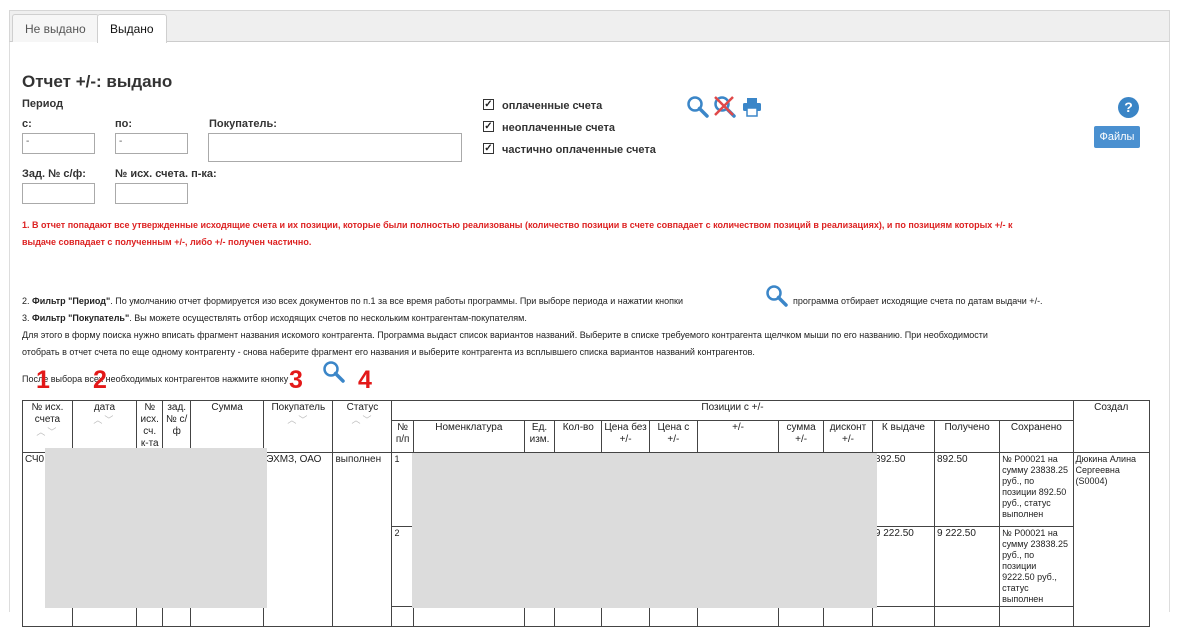 This screenshot has height=627, width=1180. Describe the element at coordinates (151, 143) in the screenshot. I see `date-to-input: -` at that location.